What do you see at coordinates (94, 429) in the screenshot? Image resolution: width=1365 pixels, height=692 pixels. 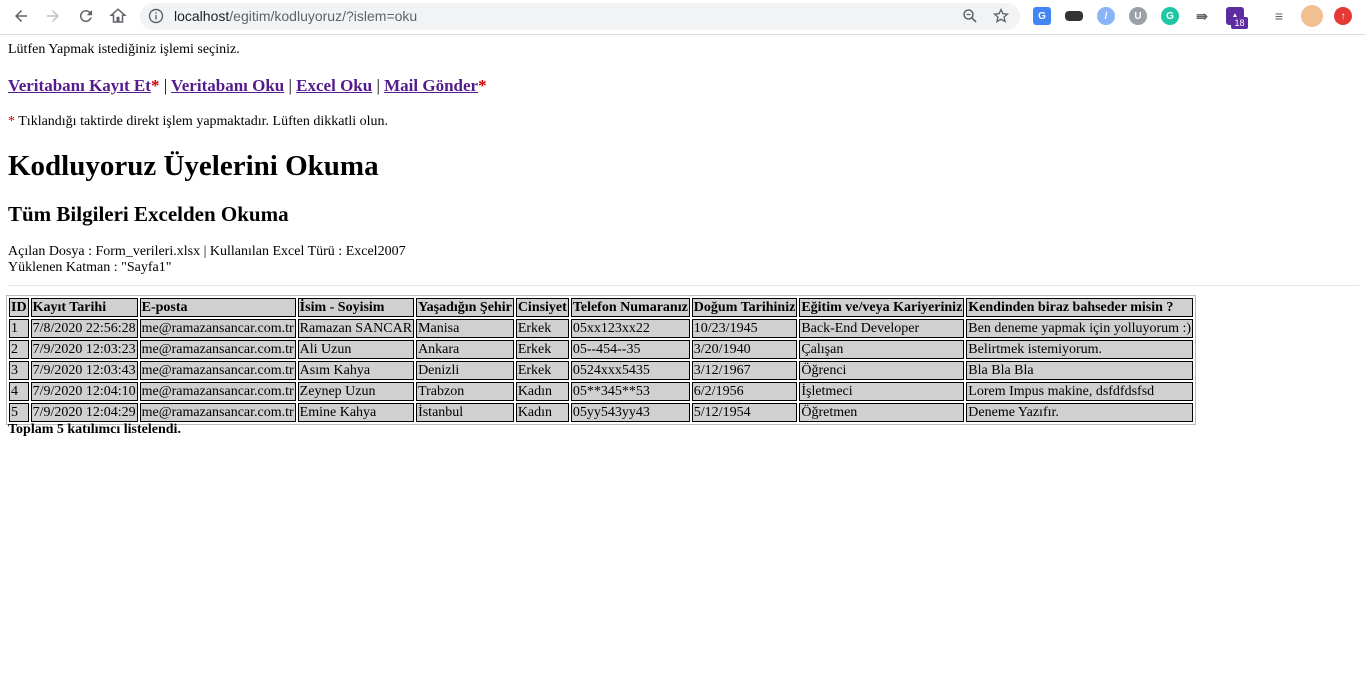 I see `total-count: Toplam 5 katılımcı listelendi.` at bounding box center [94, 429].